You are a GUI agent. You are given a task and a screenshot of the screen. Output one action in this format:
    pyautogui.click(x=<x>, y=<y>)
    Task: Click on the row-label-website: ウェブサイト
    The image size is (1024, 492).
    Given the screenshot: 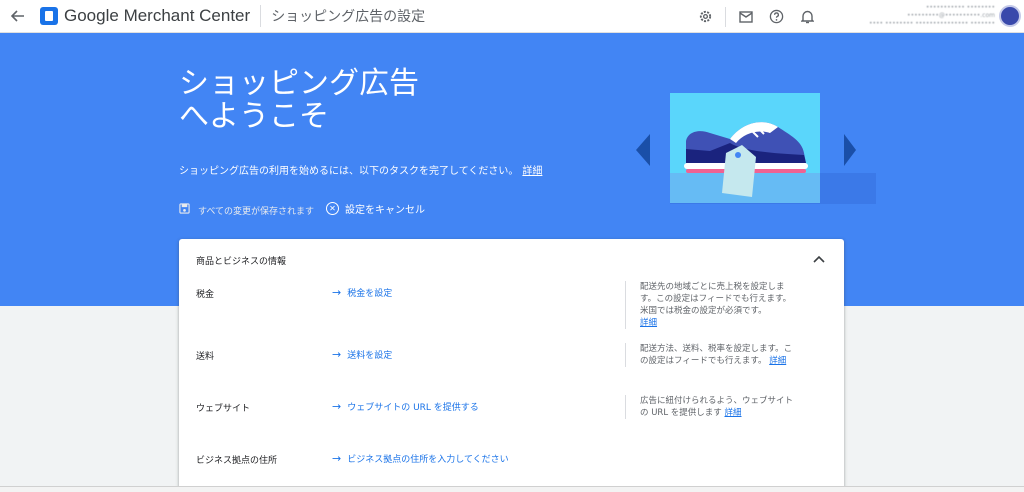 What is the action you would take?
    pyautogui.click(x=223, y=409)
    